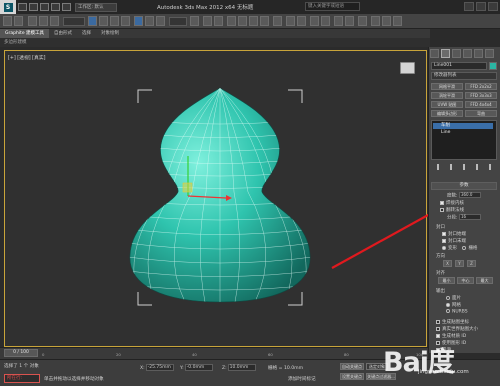 The width and height of the screenshot is (500, 386). What do you see at coordinates (302, 379) in the screenshot?
I see `add-time-tag: 添加时间标记` at bounding box center [302, 379].